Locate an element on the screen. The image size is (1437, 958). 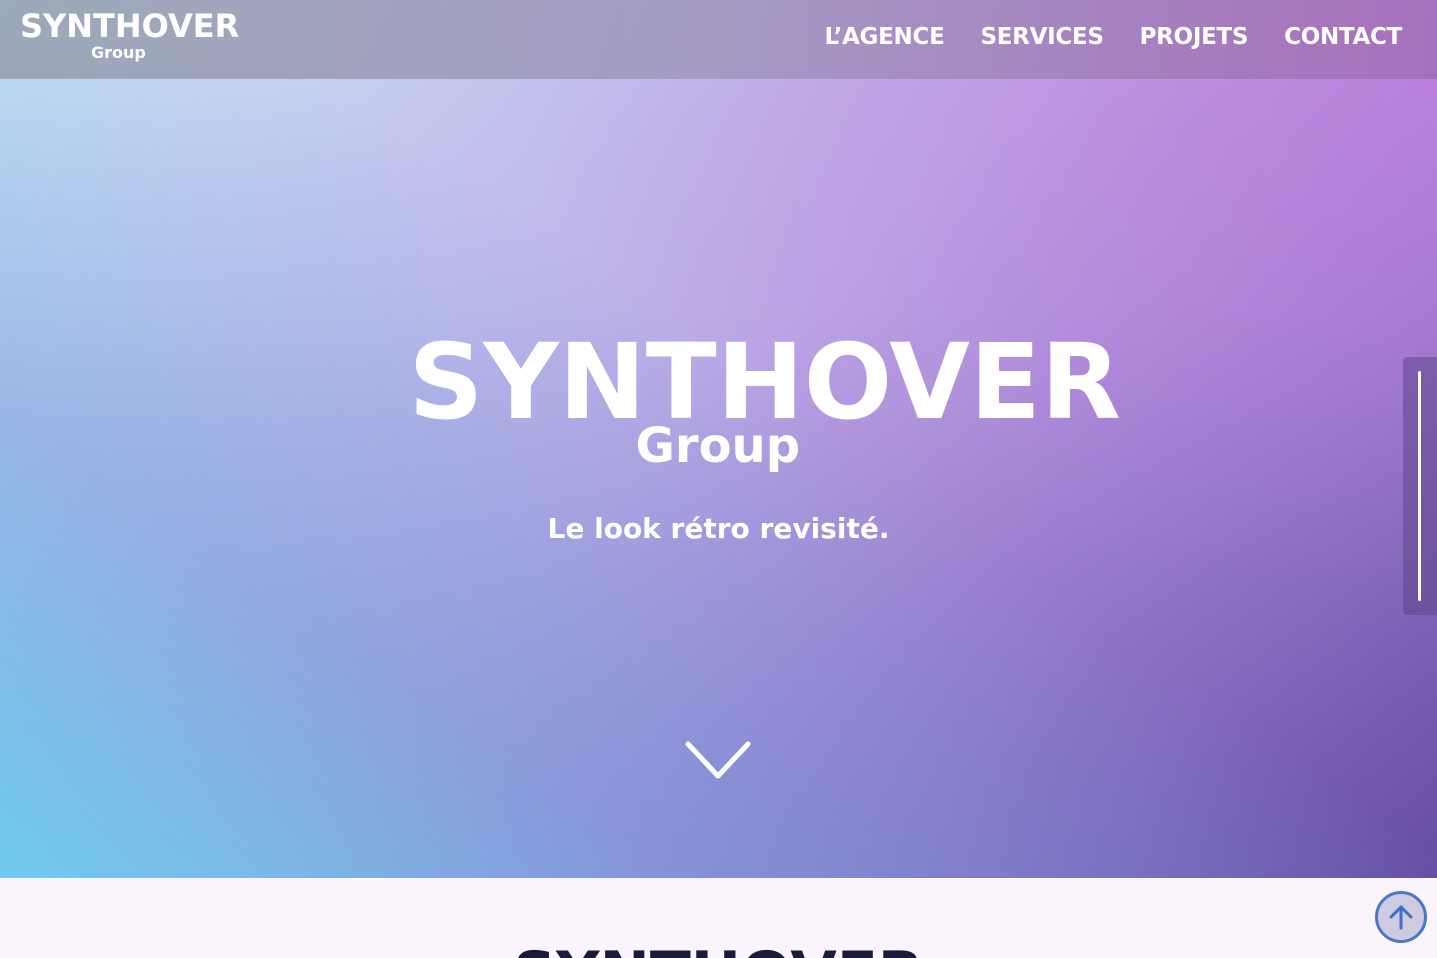
scroll-down-button is located at coordinates (718, 760).